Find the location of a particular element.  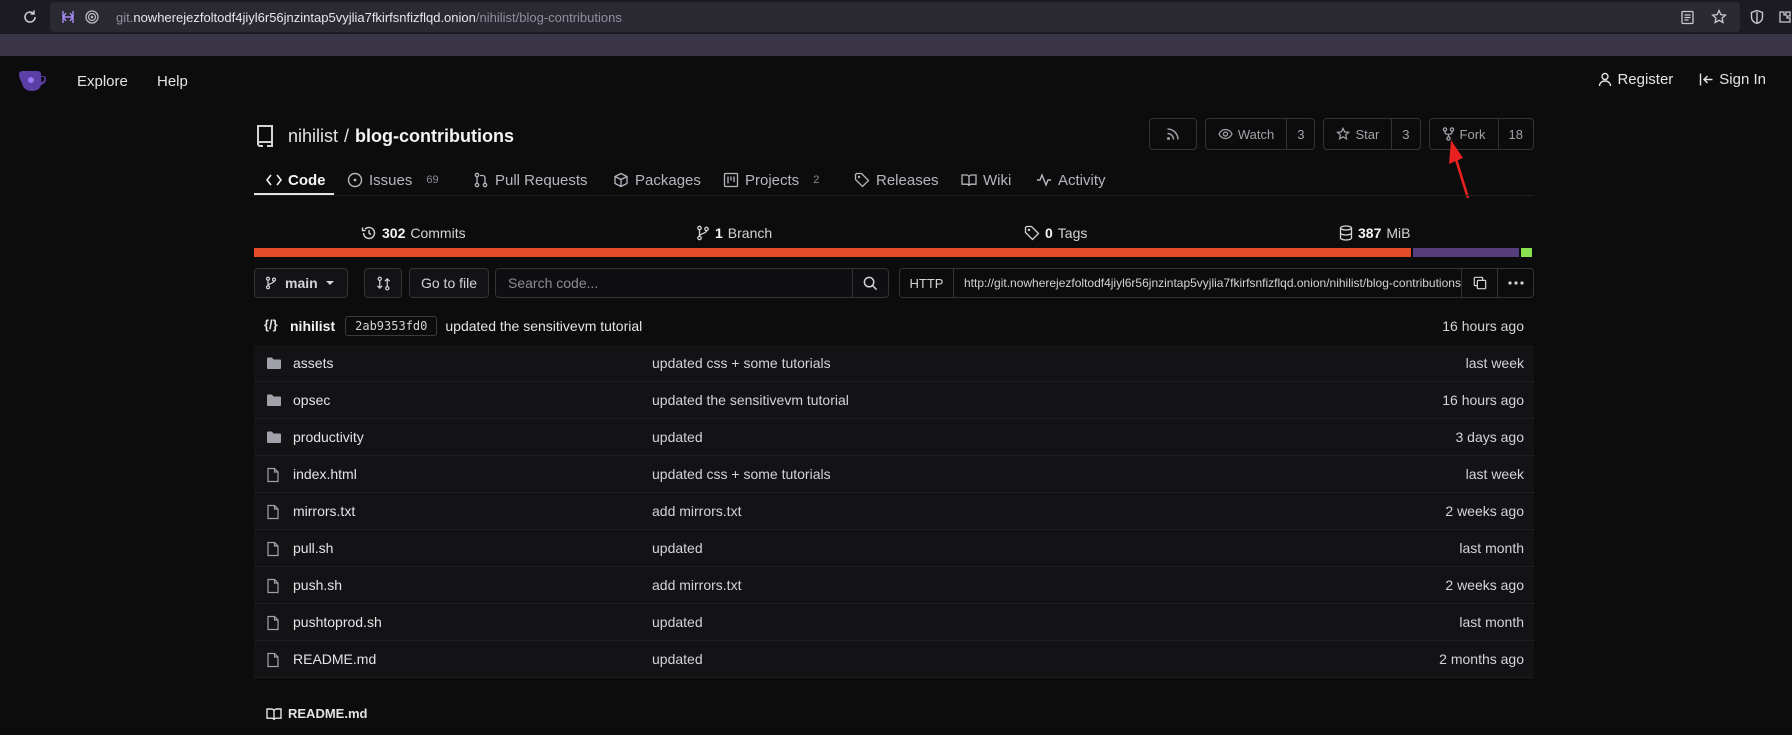

tab-activity: Activity is located at coordinates (1071, 180).